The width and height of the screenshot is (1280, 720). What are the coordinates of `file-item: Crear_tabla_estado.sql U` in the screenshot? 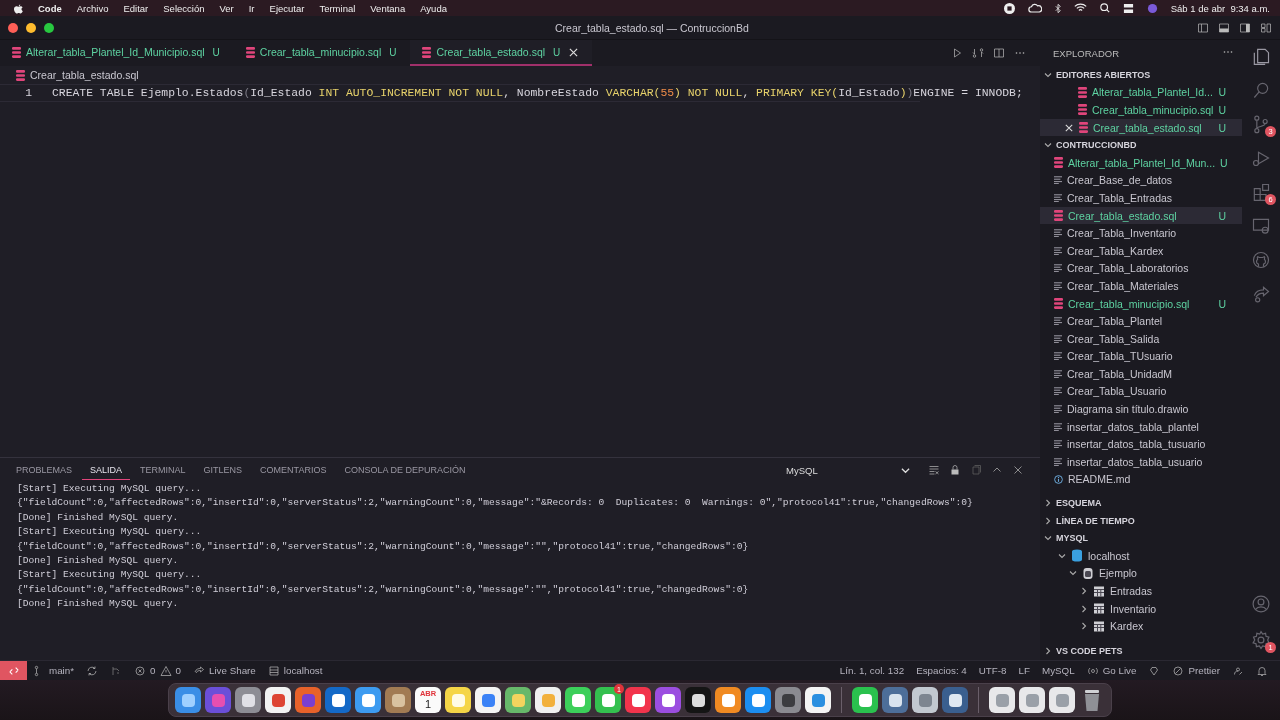 It's located at (1141, 215).